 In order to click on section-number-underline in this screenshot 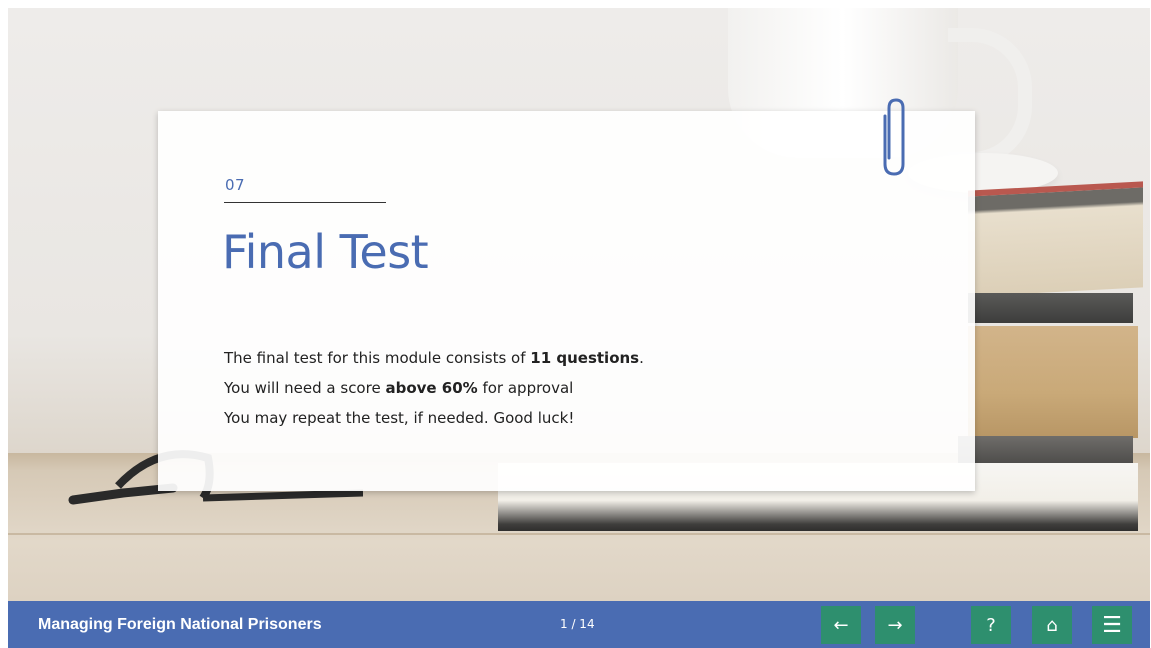, I will do `click(305, 202)`.